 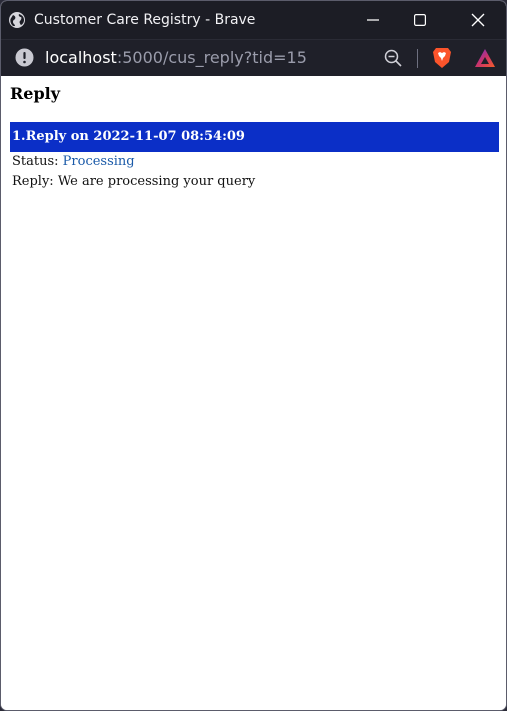 I want to click on brave-rewards-icon, so click(x=485, y=58).